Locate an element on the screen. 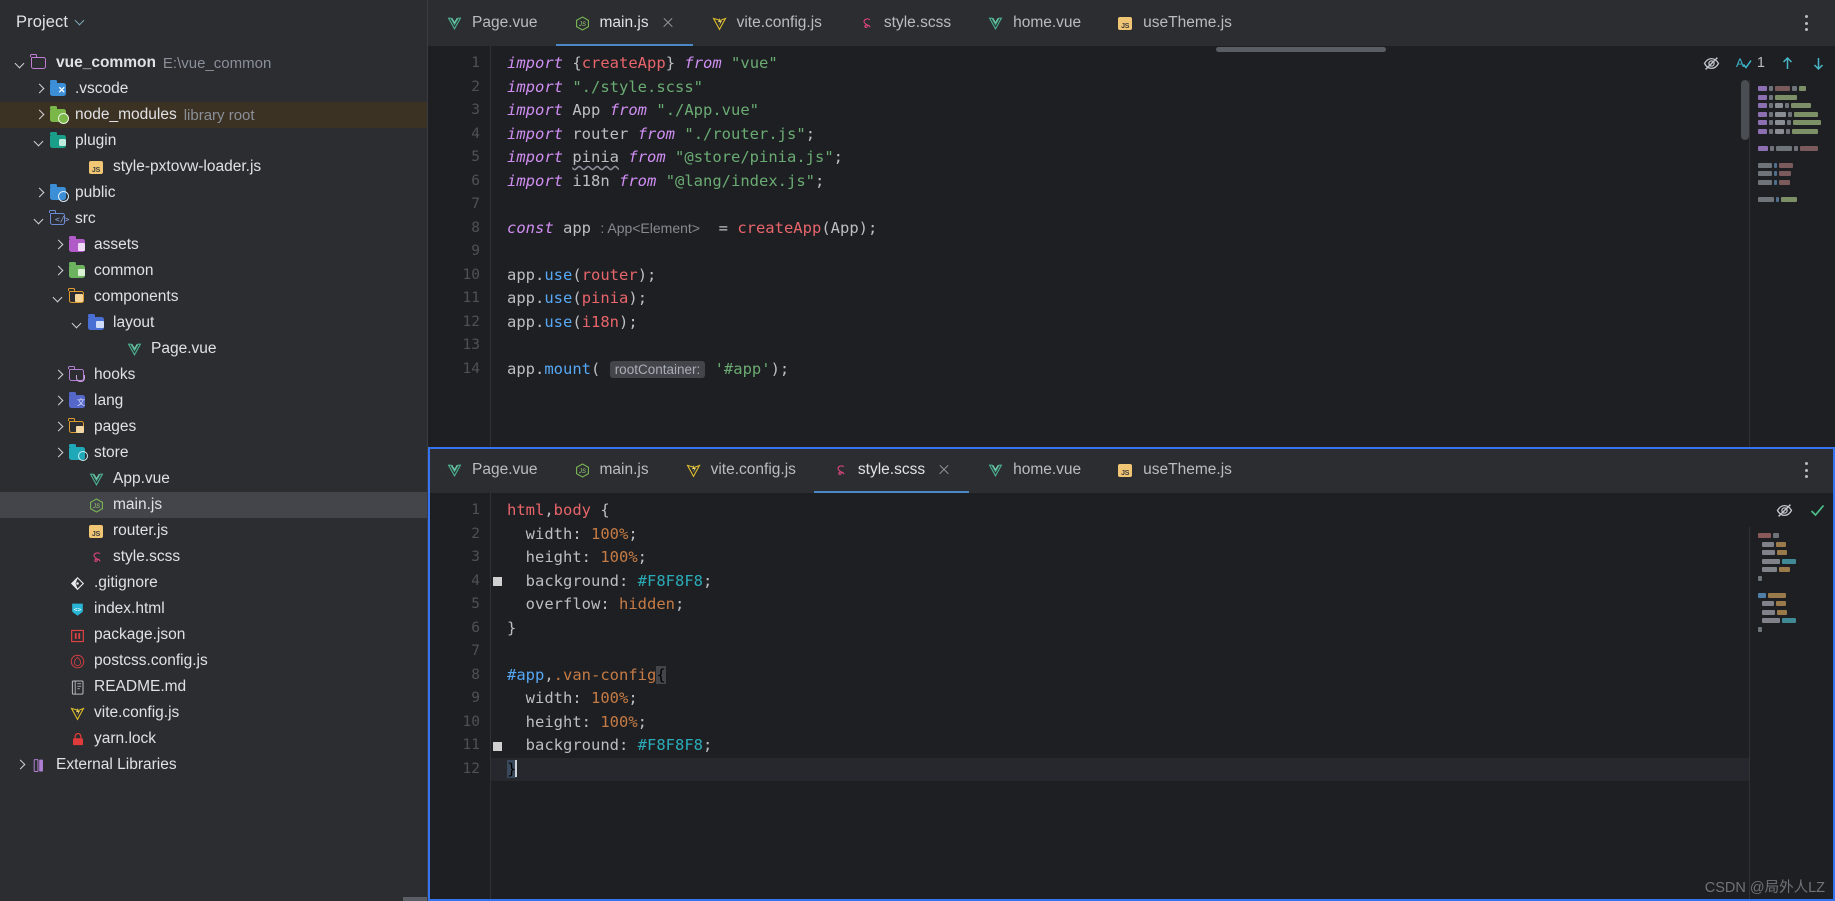 The image size is (1835, 901). code-line: app.use(pinia); is located at coordinates (1171, 299).